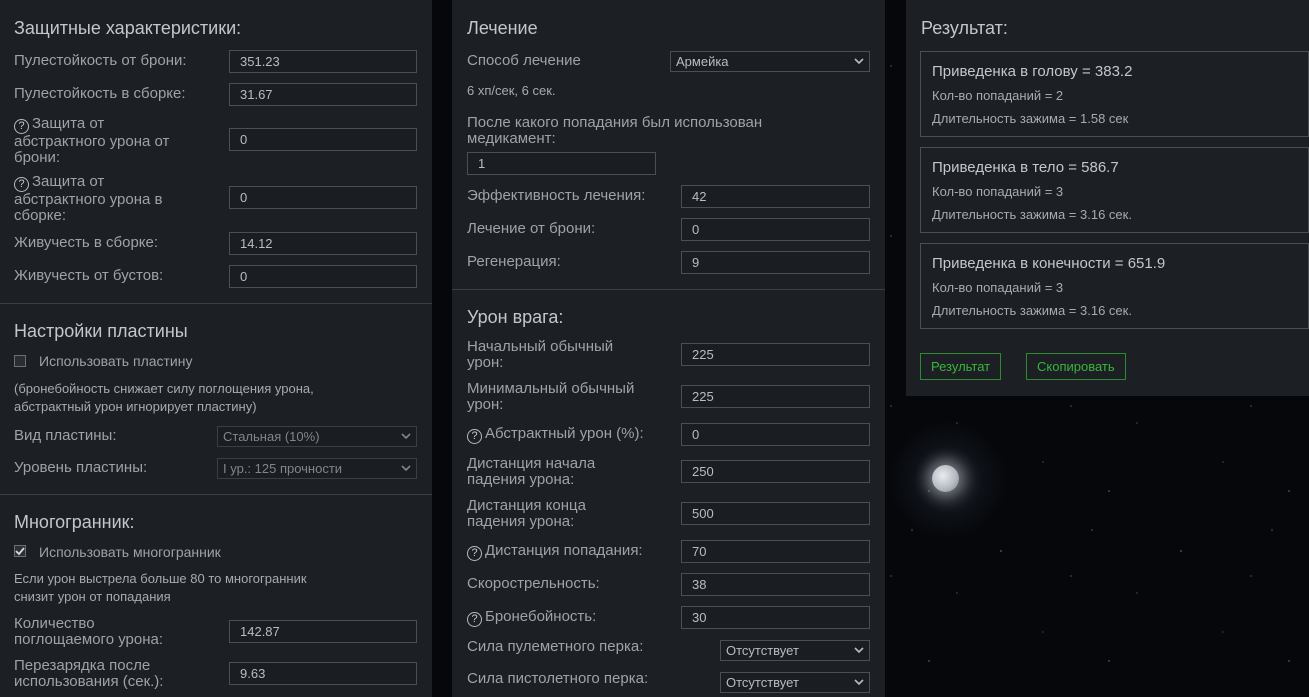 Image resolution: width=1309 pixels, height=697 pixels. Describe the element at coordinates (101, 331) in the screenshot. I see `plate-title: Настройки пластины` at that location.